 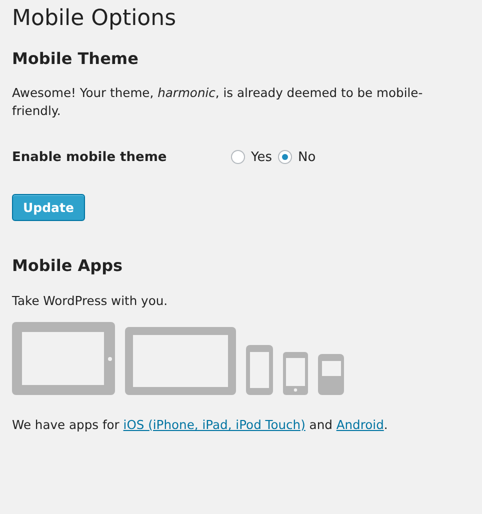 What do you see at coordinates (360, 425) in the screenshot?
I see `store-link: Android` at bounding box center [360, 425].